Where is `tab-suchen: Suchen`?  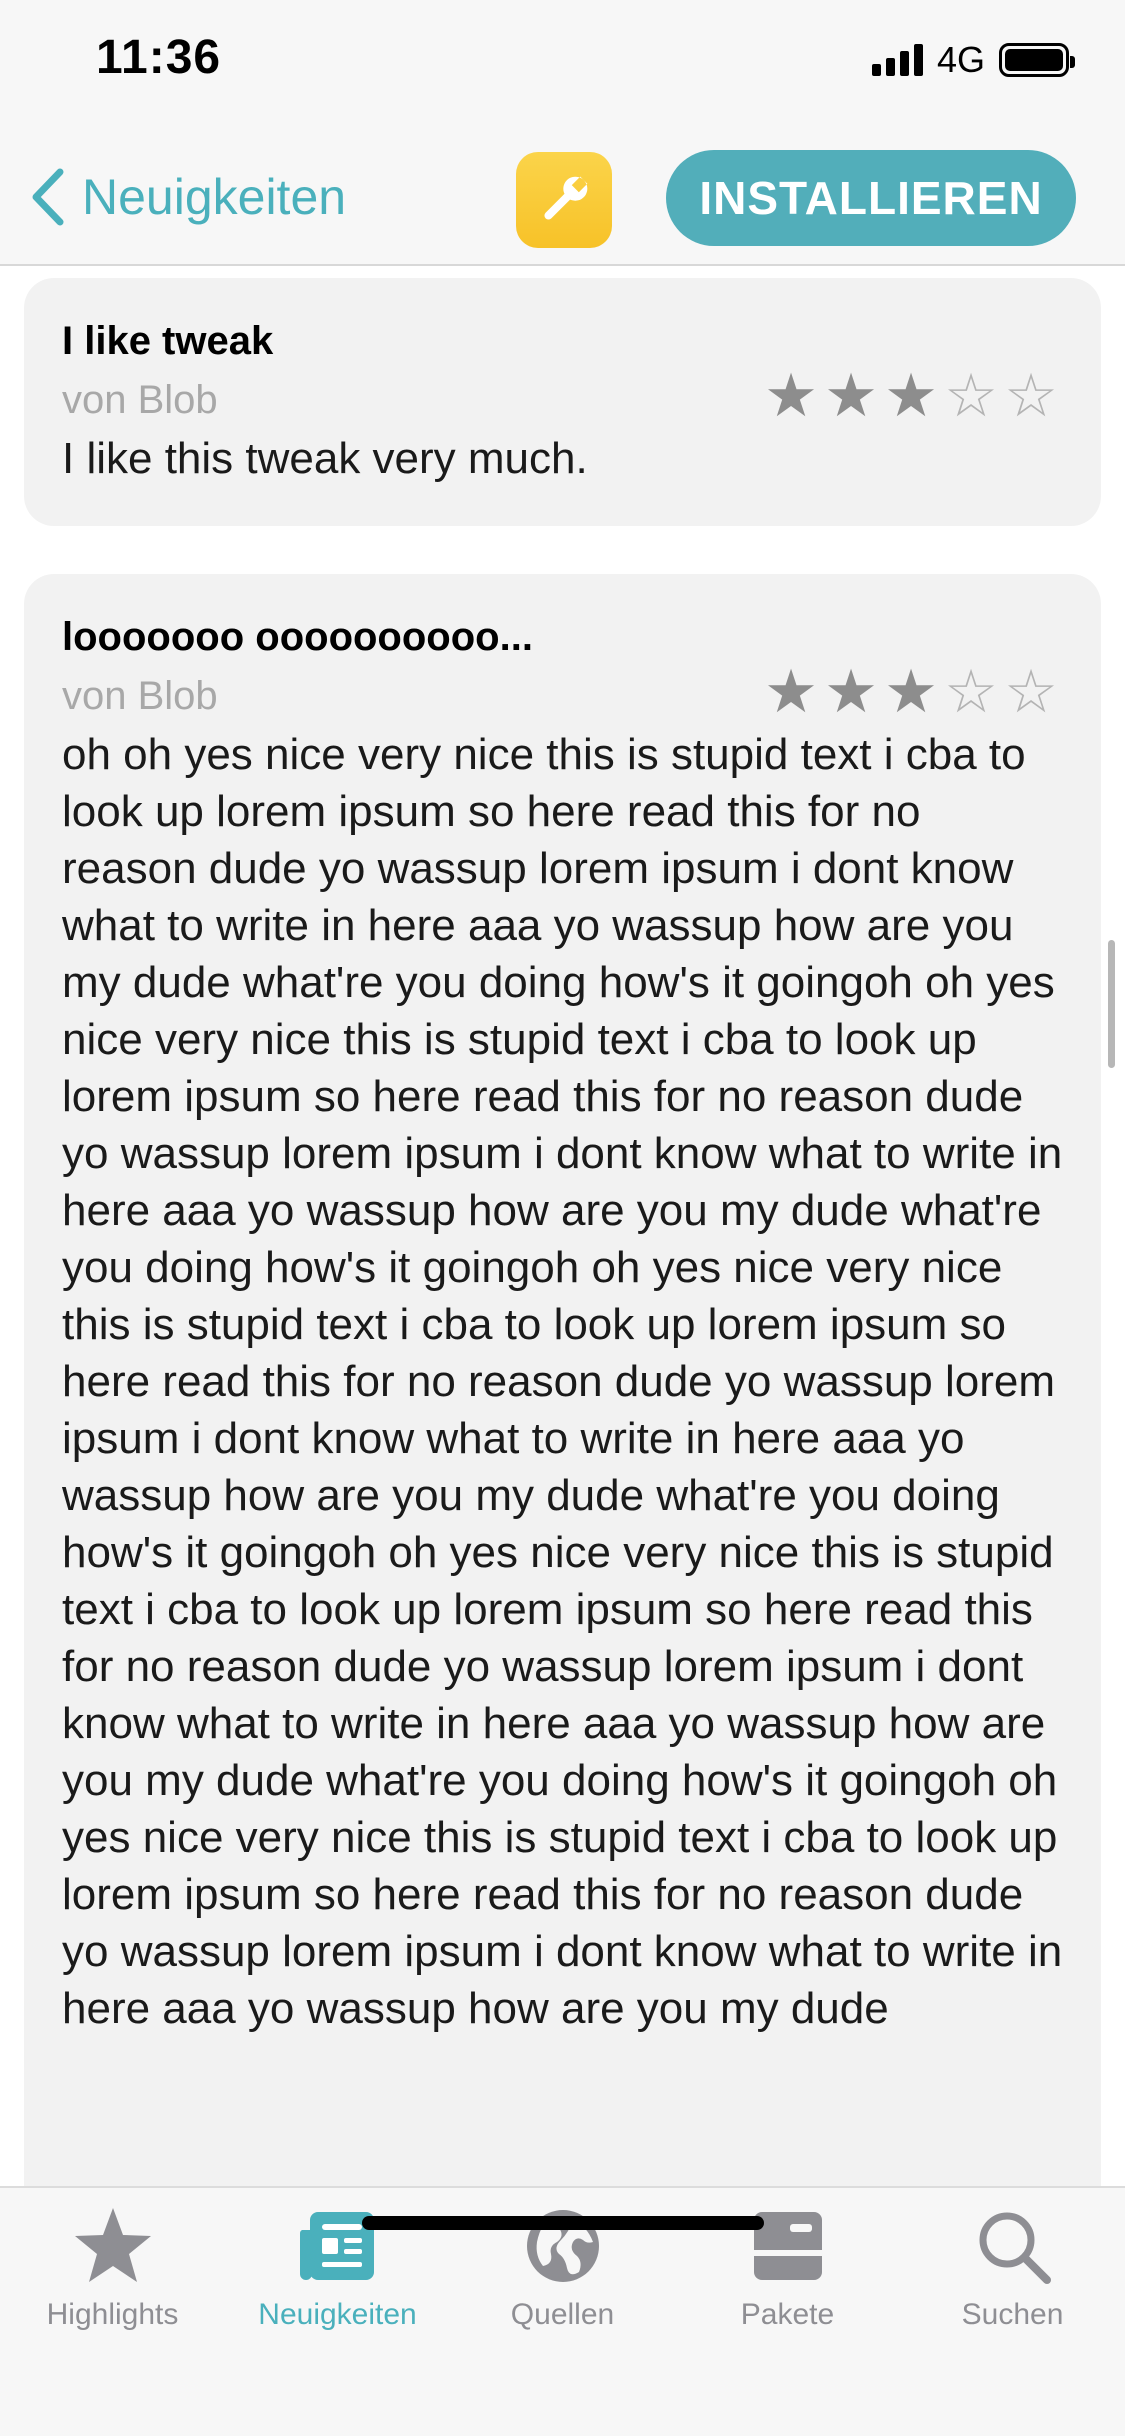 tab-suchen: Suchen is located at coordinates (1012, 2279).